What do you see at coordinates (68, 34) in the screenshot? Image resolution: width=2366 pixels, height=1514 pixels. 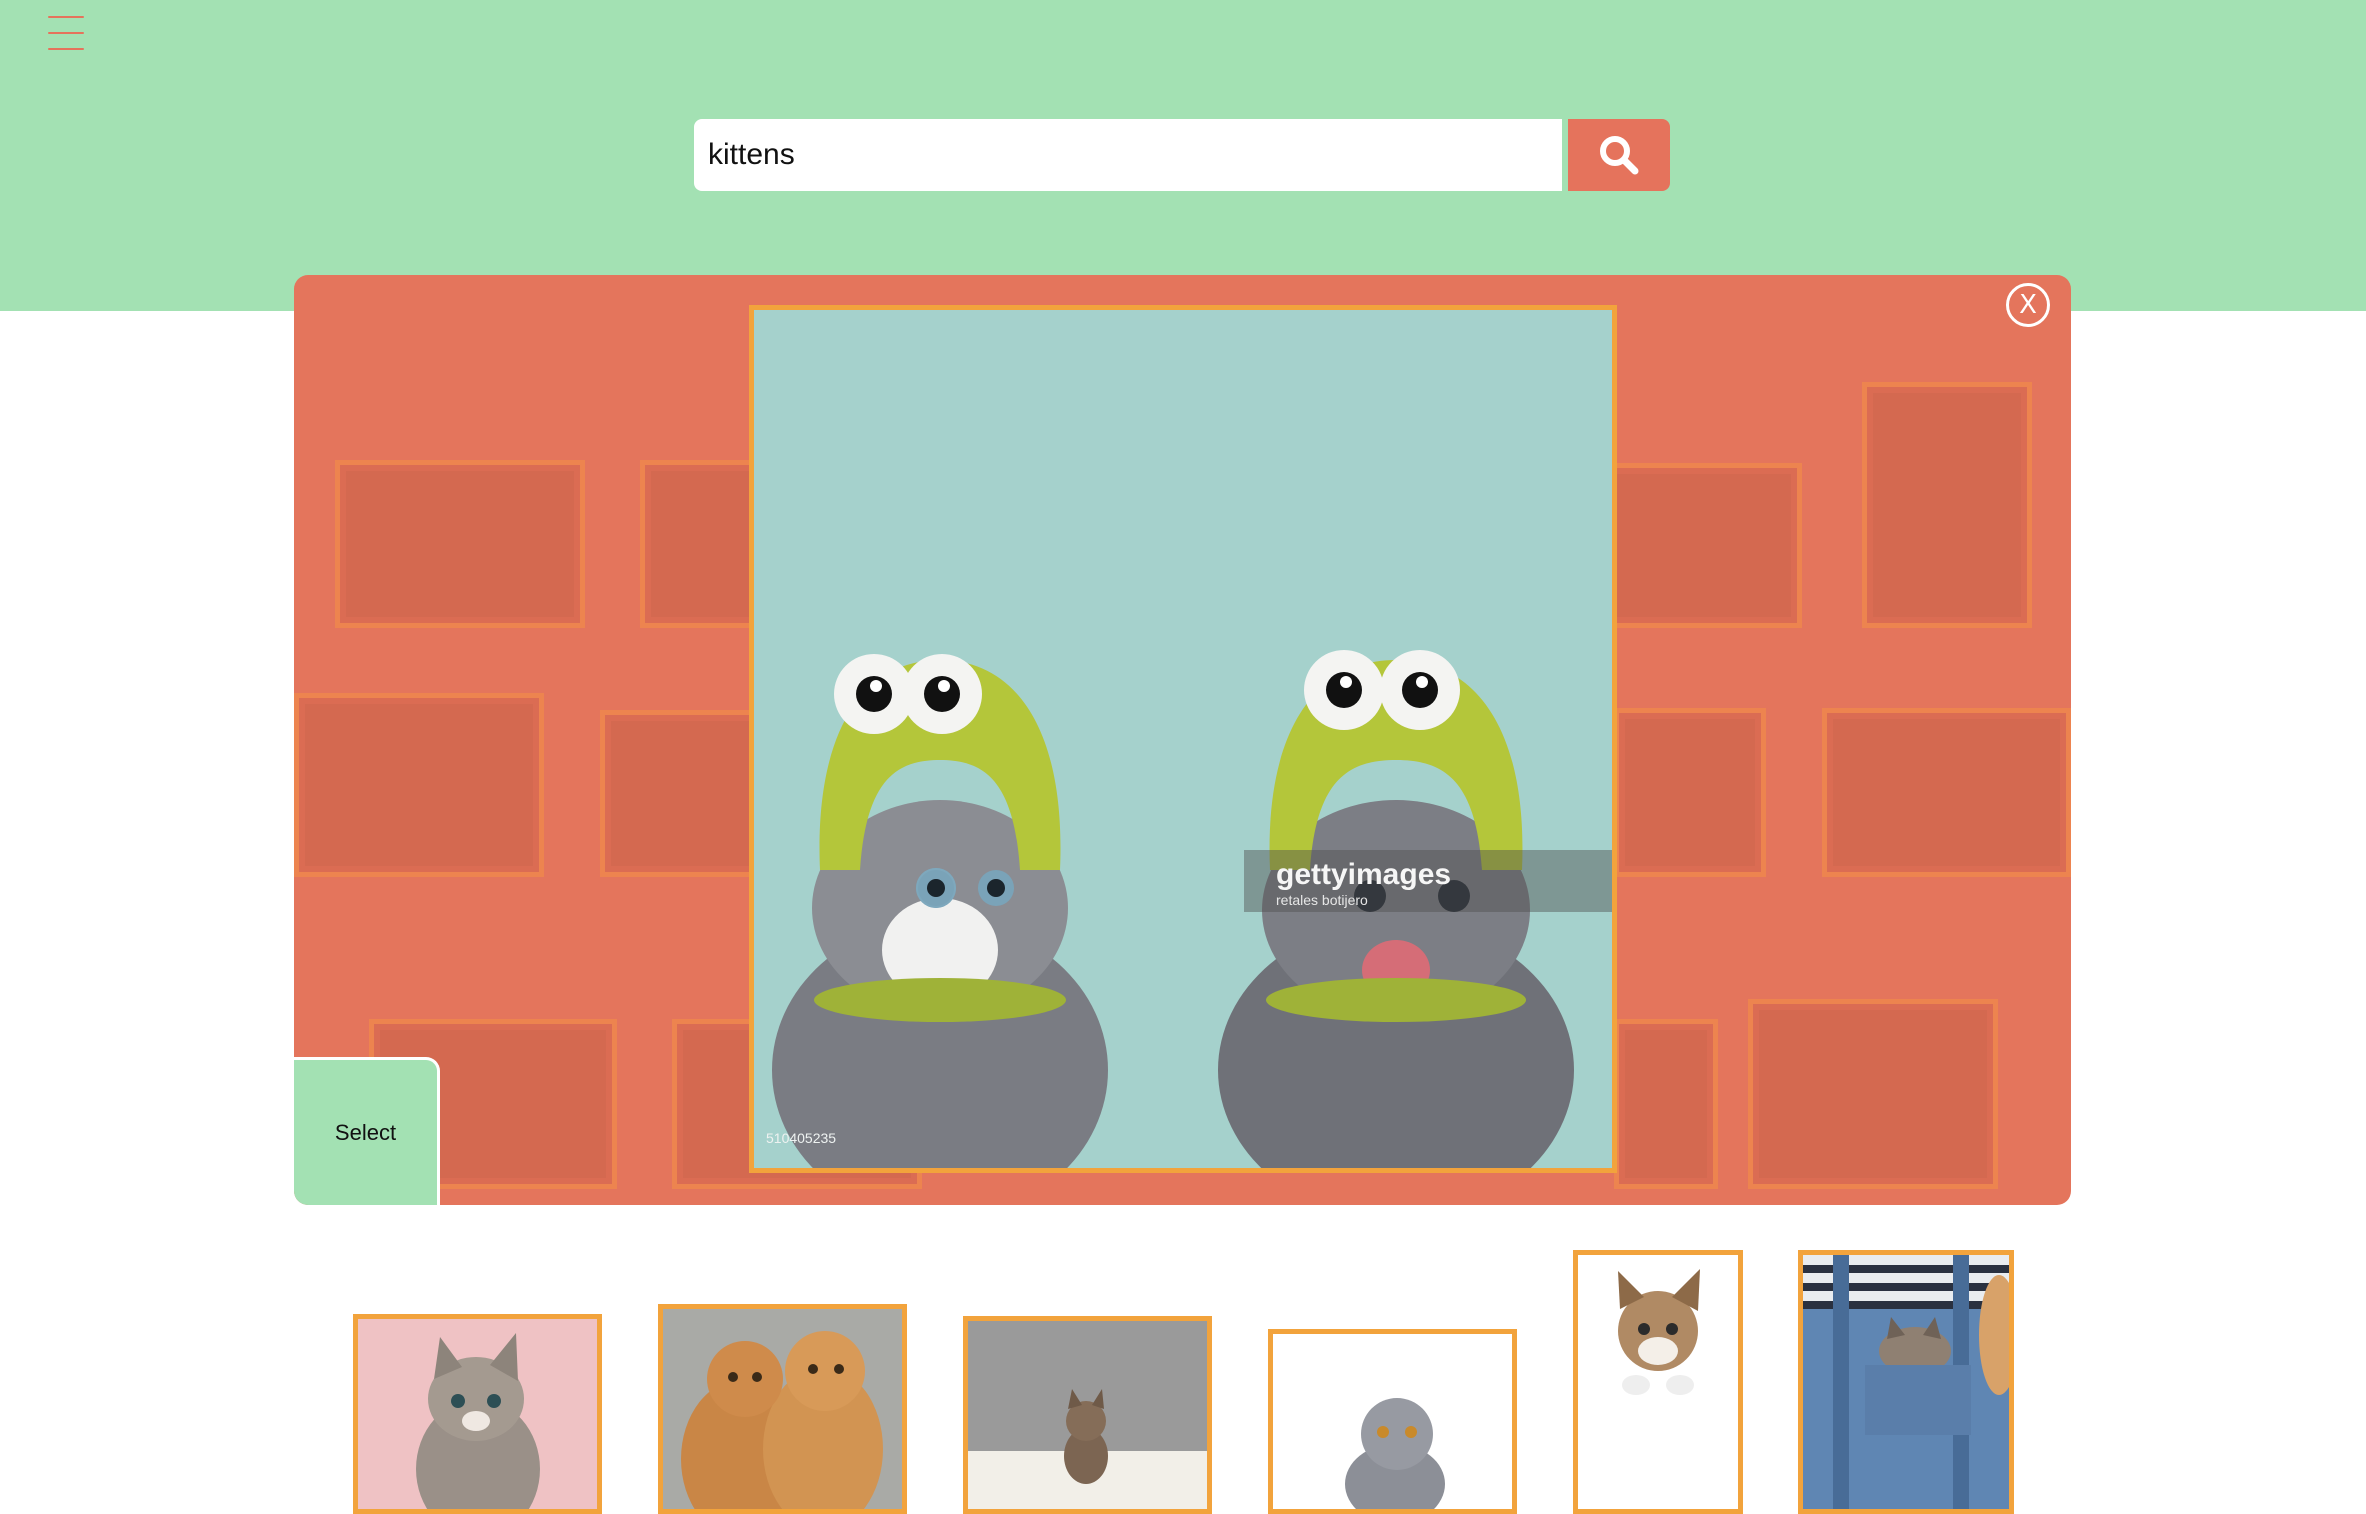 I see `hamburger-menu-icon` at bounding box center [68, 34].